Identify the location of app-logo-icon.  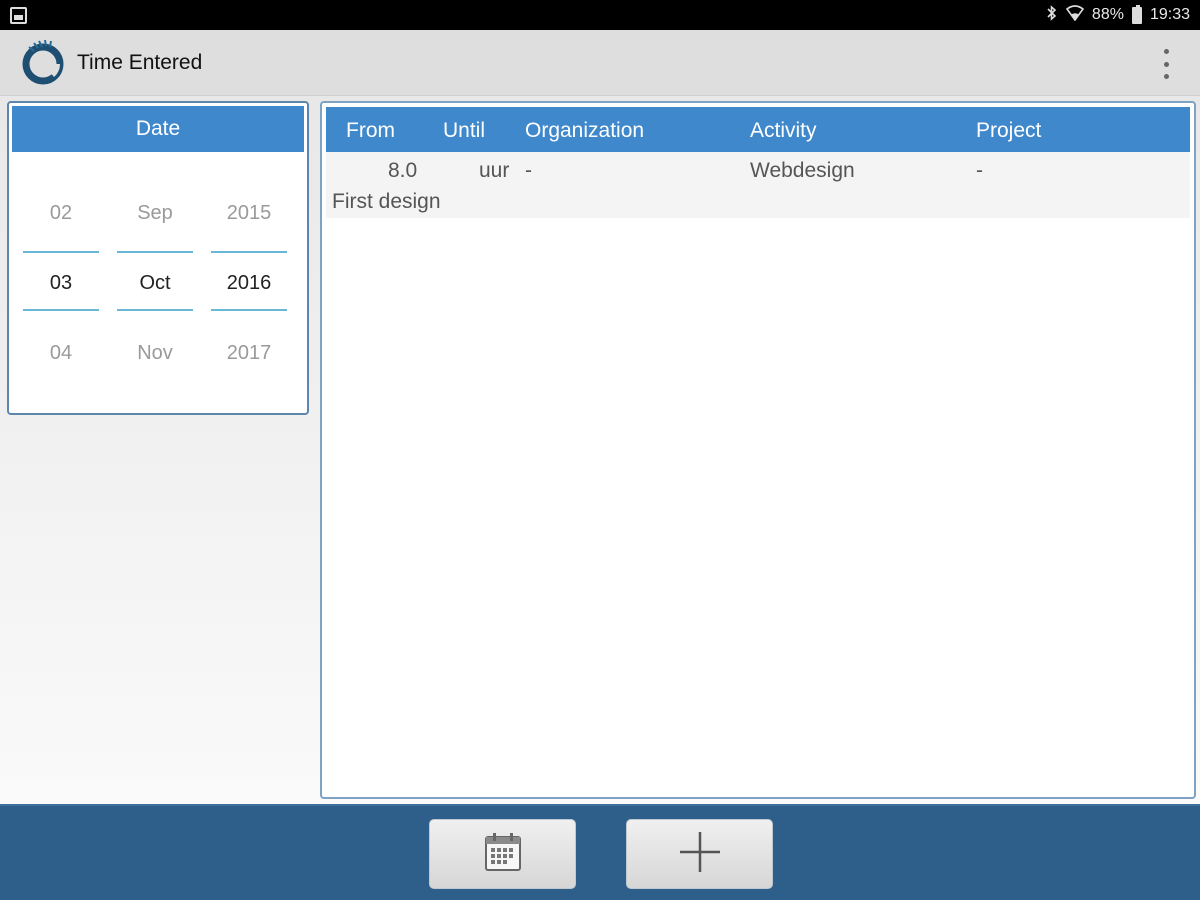
(43, 62).